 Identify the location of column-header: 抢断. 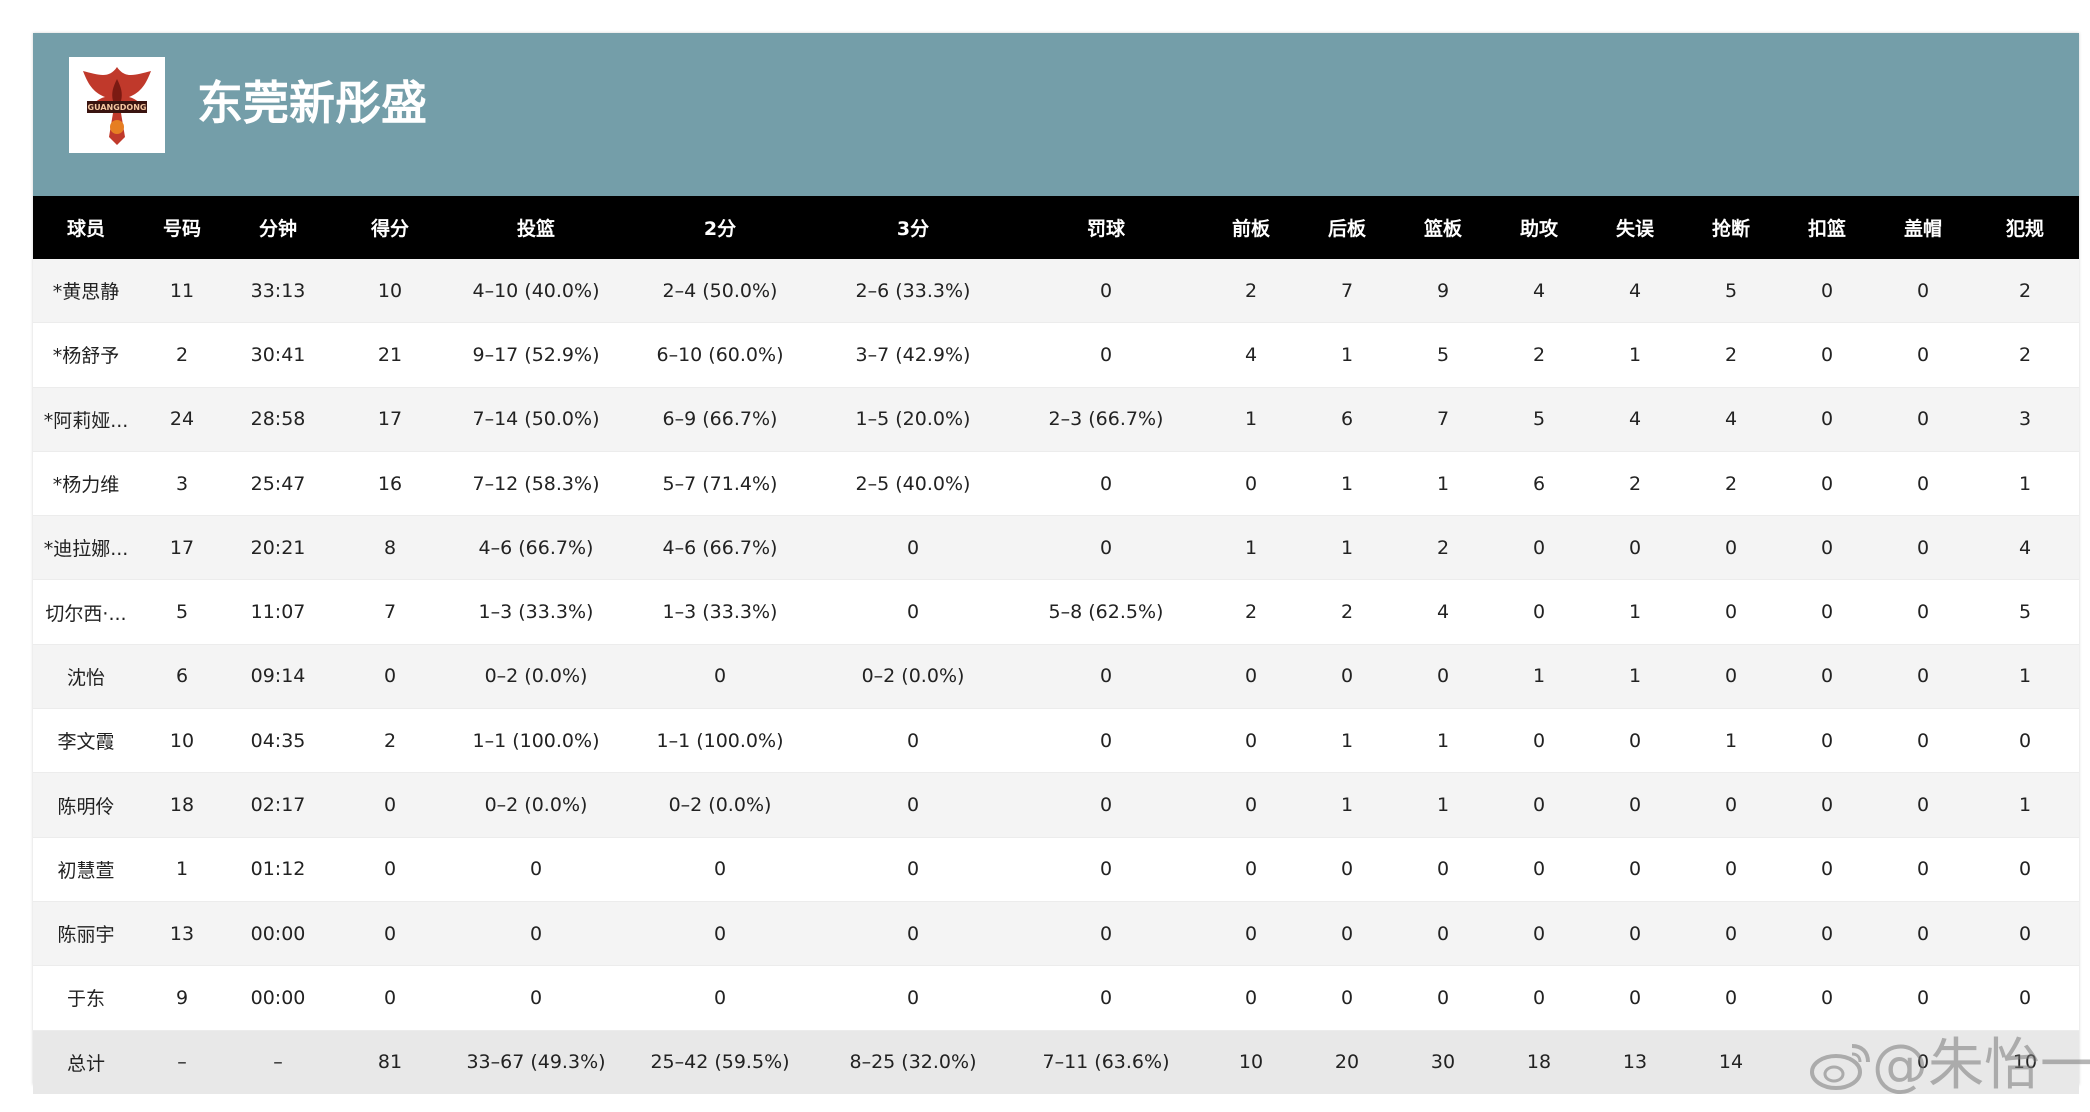
(1731, 227).